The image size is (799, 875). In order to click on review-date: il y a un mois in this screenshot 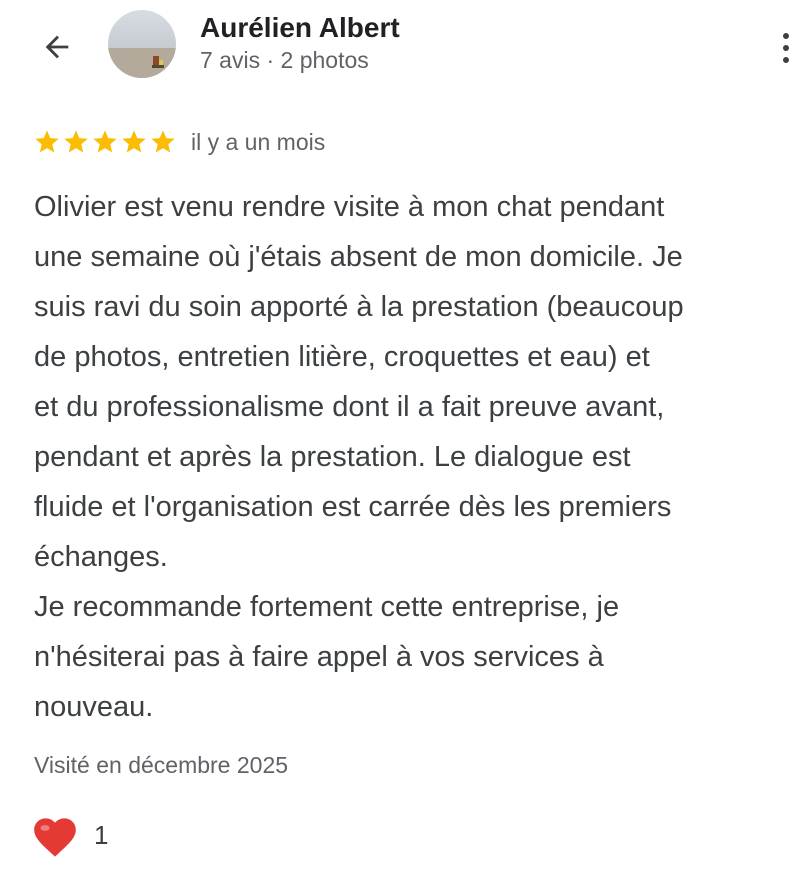, I will do `click(258, 141)`.